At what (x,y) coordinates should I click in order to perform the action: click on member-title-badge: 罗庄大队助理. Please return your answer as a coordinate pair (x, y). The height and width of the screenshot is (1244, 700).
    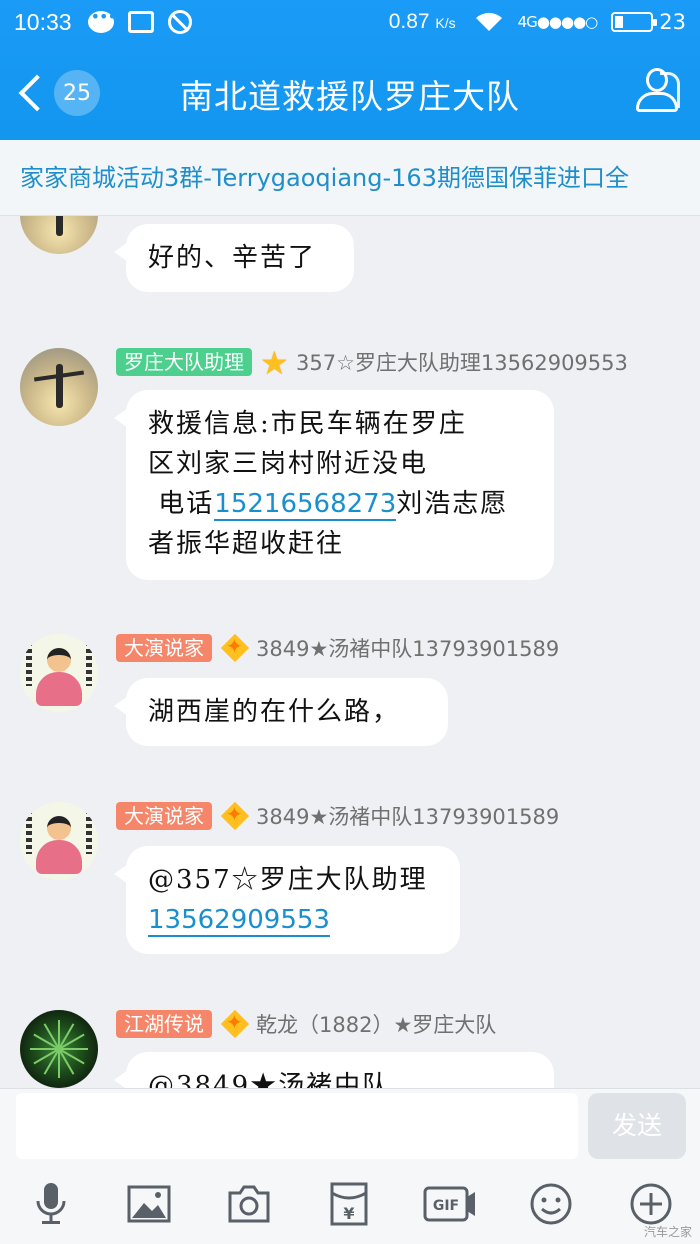
    Looking at the image, I should click on (184, 362).